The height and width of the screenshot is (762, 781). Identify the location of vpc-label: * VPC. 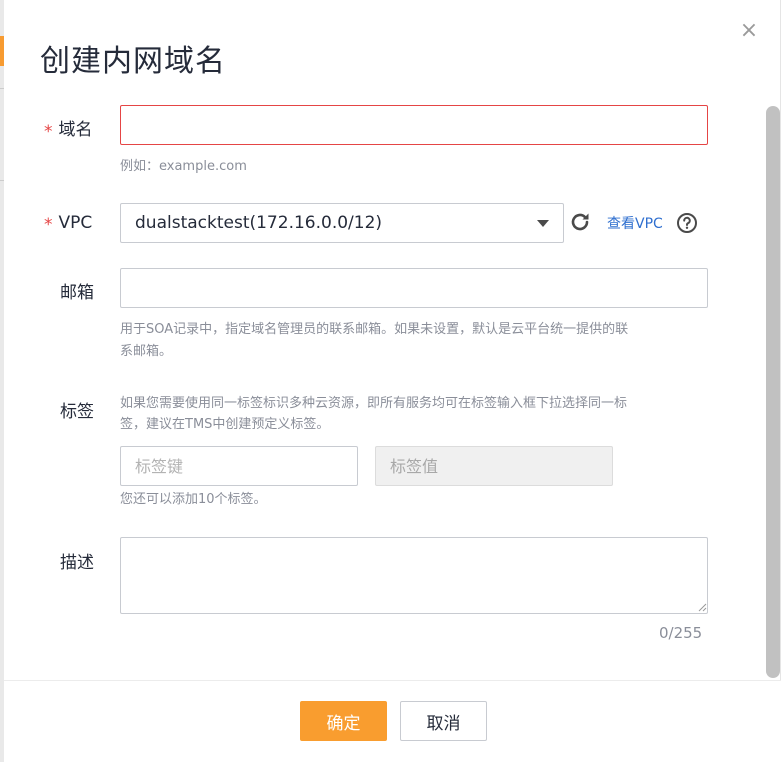
(68, 224).